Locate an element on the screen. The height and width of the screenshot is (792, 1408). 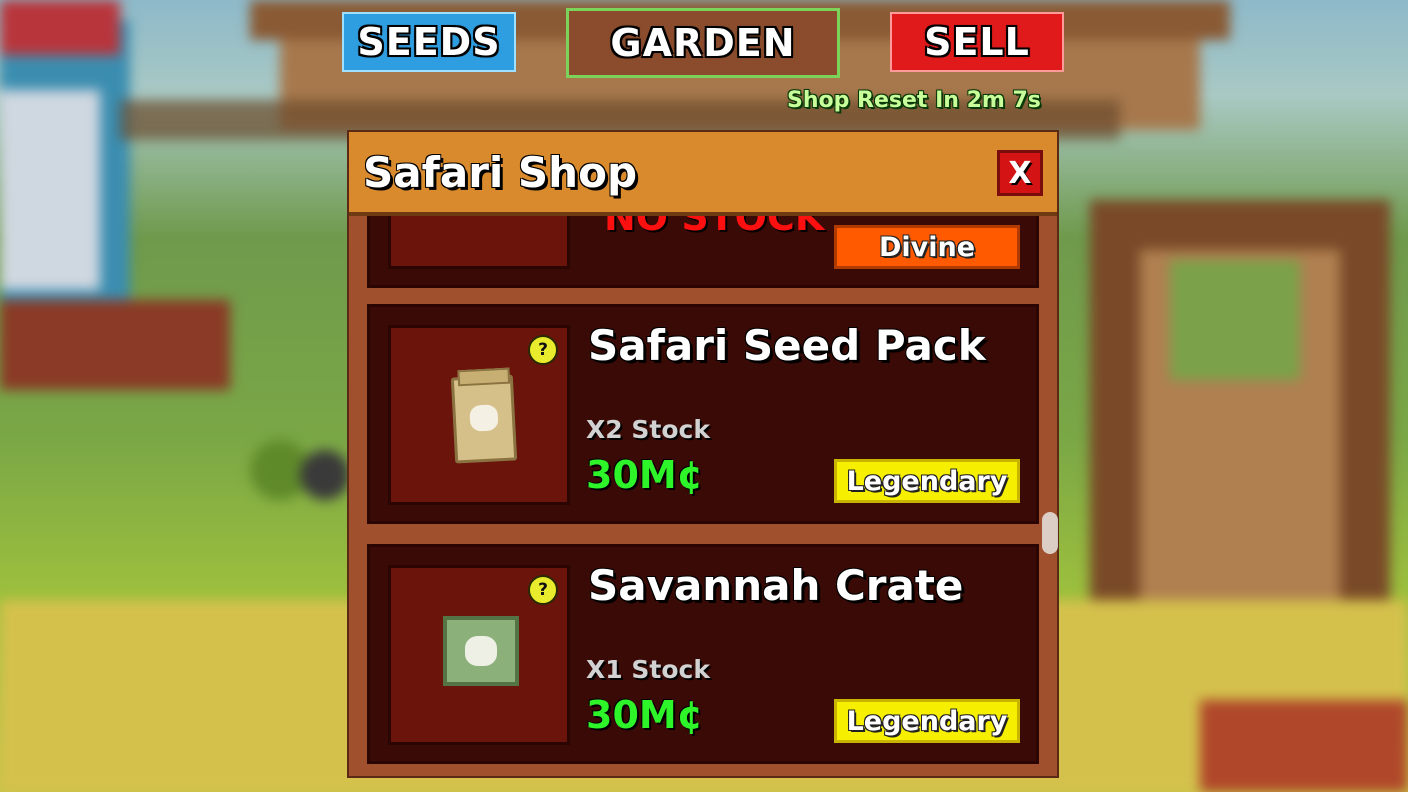
item-stock: X1 Stock is located at coordinates (648, 669).